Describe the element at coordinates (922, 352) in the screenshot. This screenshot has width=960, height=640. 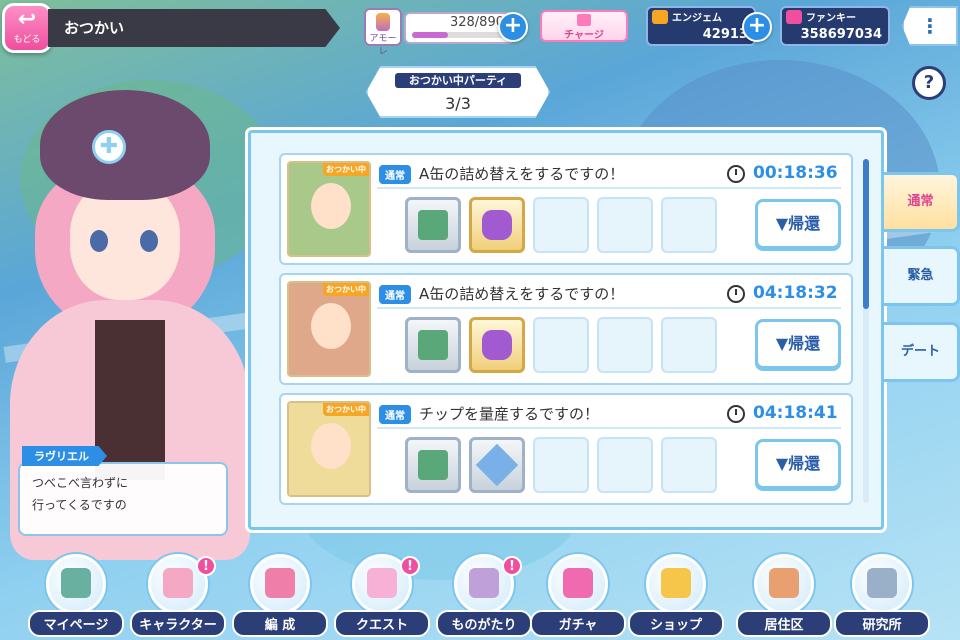
I see `tab-date: デート` at that location.